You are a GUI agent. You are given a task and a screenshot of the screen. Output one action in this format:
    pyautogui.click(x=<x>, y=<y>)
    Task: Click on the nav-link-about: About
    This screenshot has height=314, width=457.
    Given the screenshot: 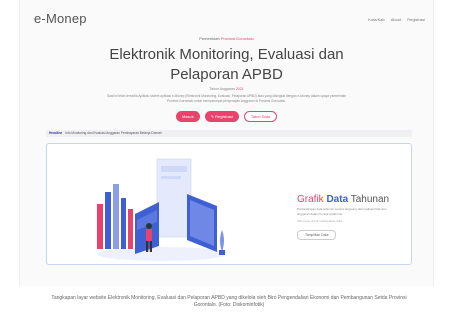 What is the action you would take?
    pyautogui.click(x=396, y=19)
    